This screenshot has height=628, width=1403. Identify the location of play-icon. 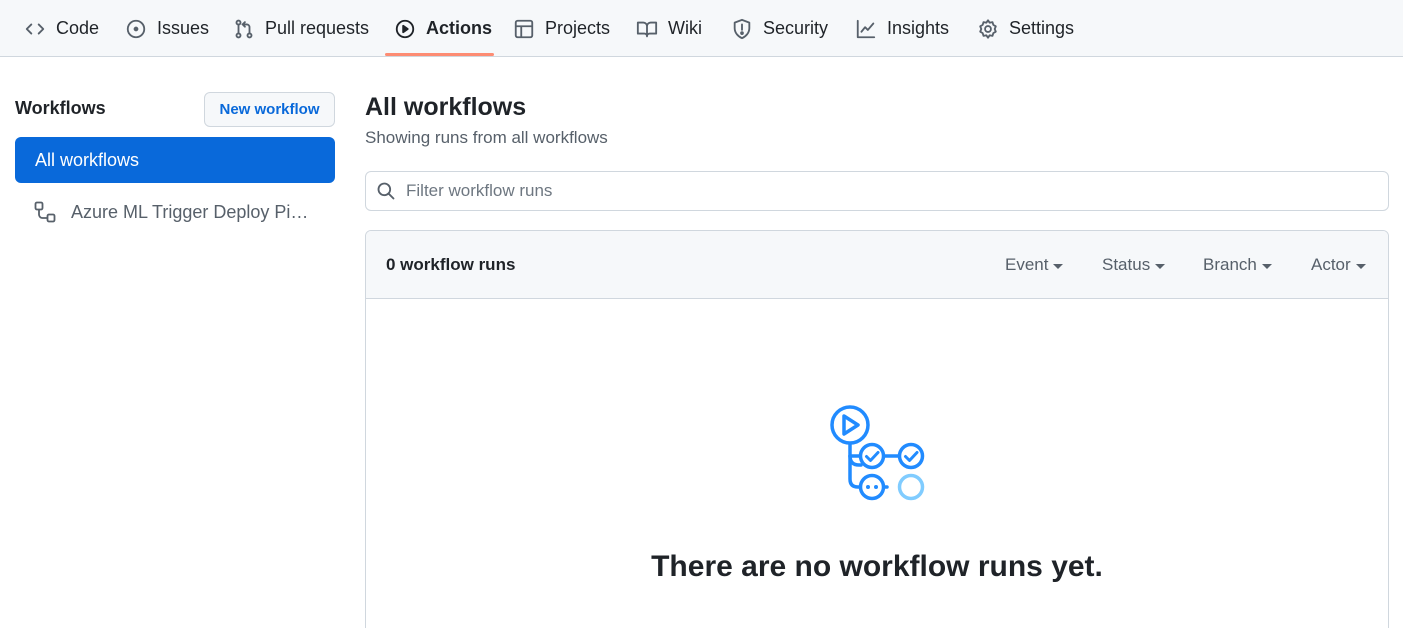
(405, 29).